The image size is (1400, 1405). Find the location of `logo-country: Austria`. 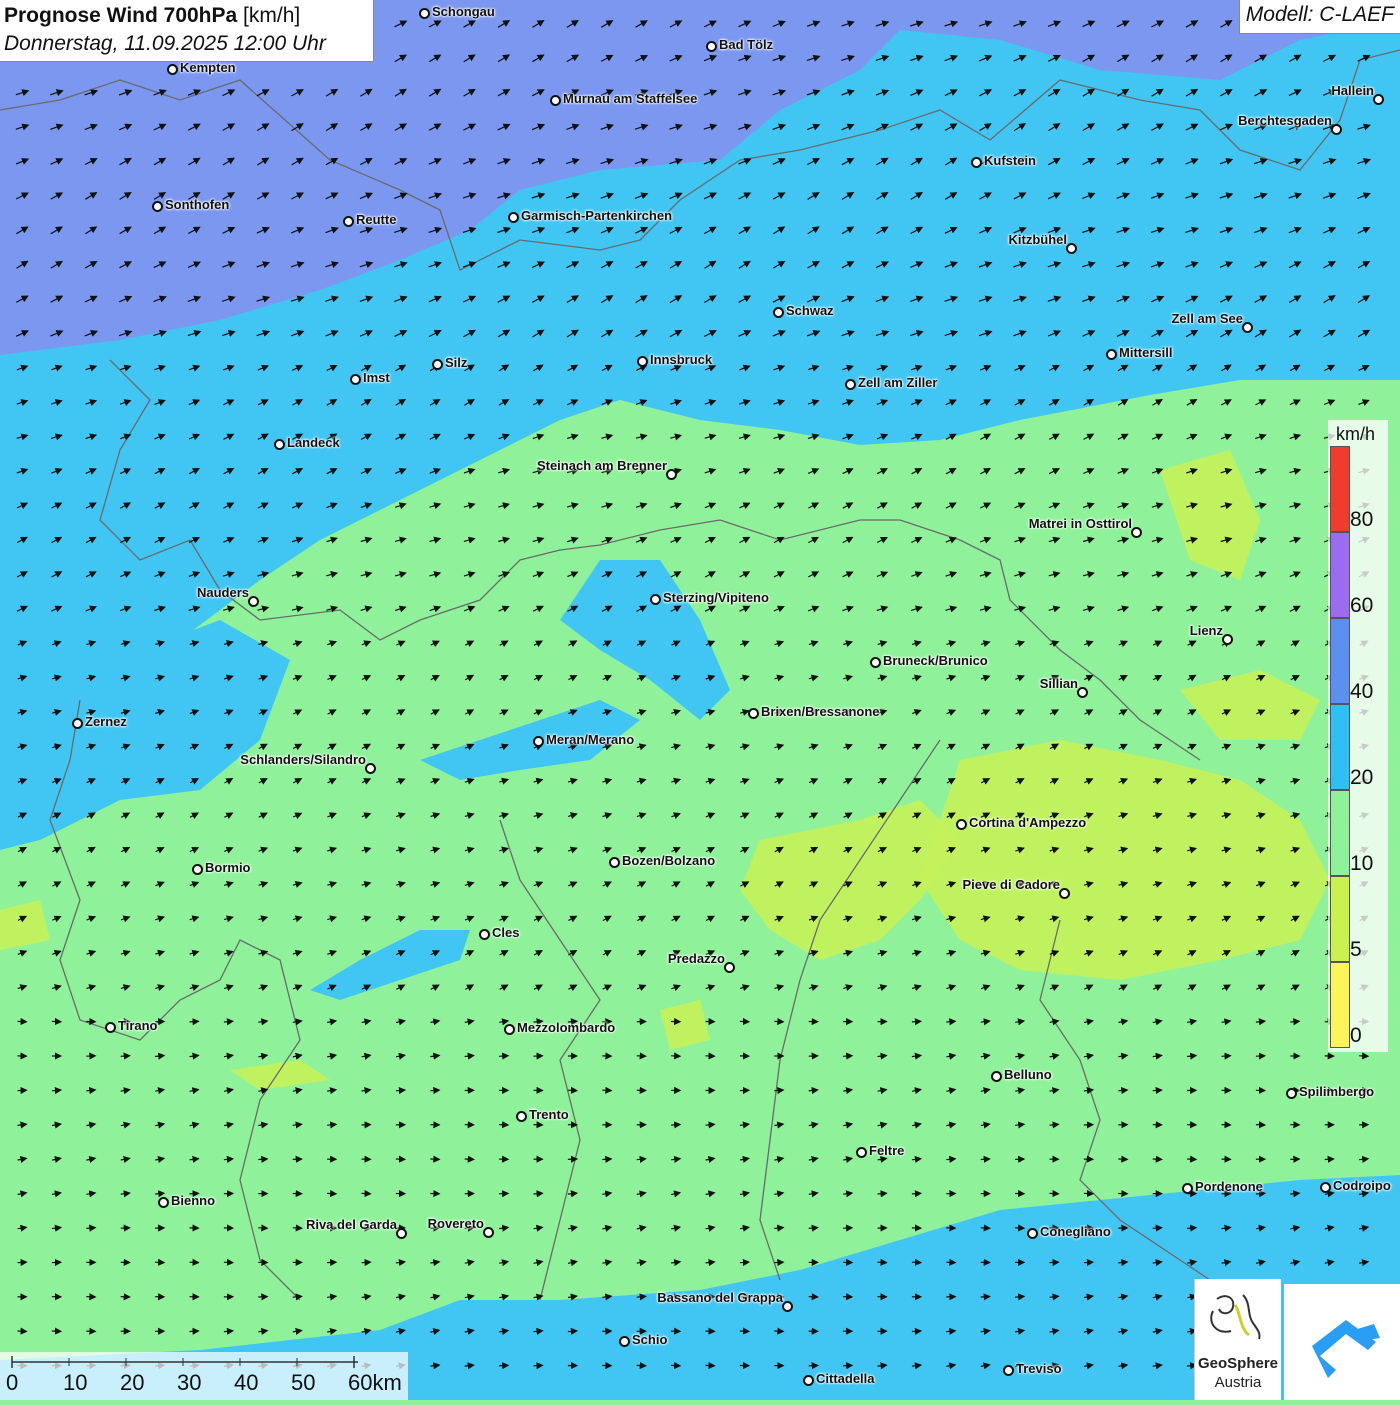

logo-country: Austria is located at coordinates (1238, 1382).